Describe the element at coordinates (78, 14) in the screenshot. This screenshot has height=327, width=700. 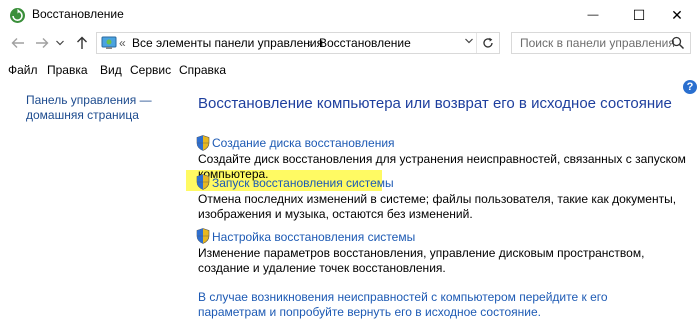
I see `window-title: Восстановление` at that location.